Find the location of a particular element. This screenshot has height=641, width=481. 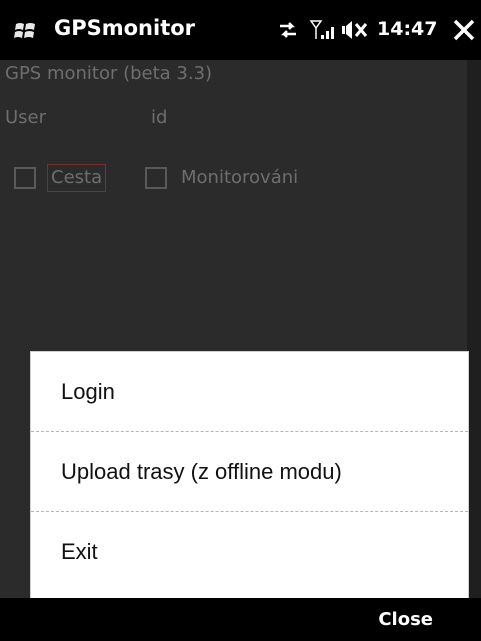

windows-logo-icon is located at coordinates (25, 30).